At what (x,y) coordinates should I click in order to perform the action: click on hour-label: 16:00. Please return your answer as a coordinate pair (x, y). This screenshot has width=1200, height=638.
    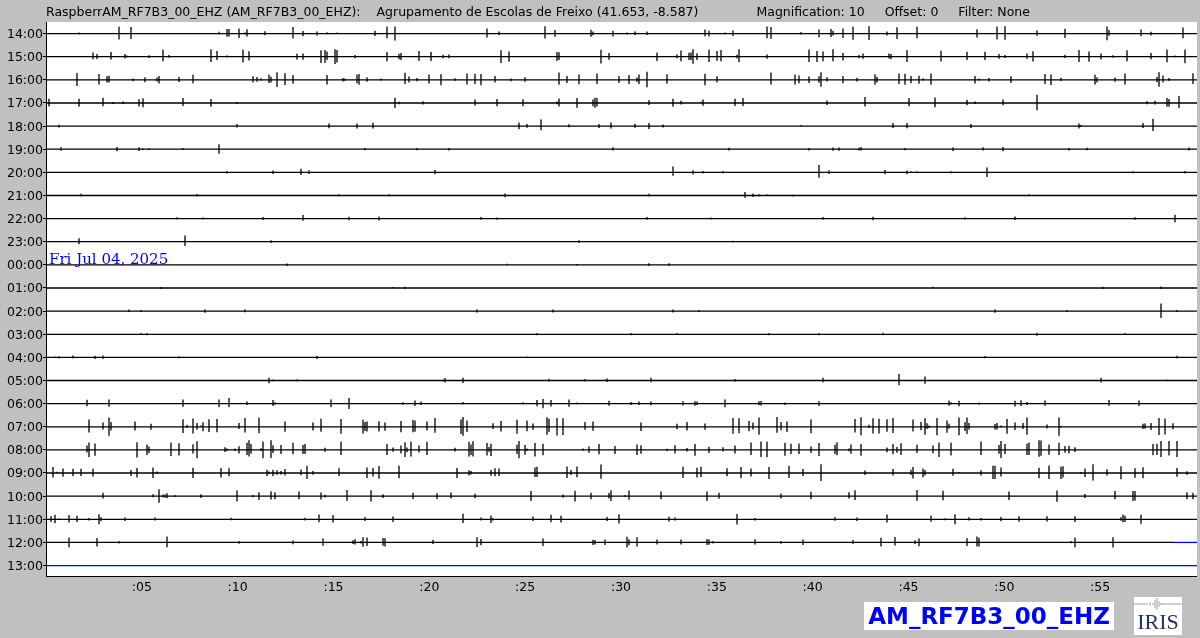
    Looking at the image, I should click on (24, 80).